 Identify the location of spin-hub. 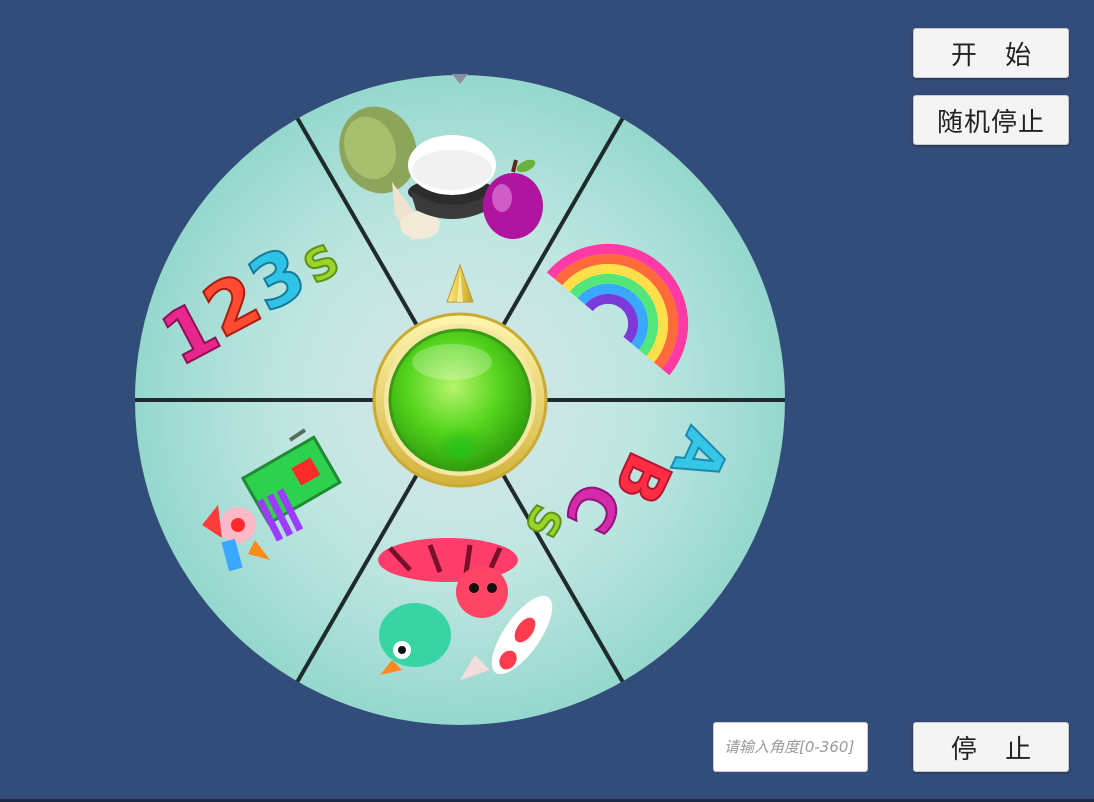
(460, 400).